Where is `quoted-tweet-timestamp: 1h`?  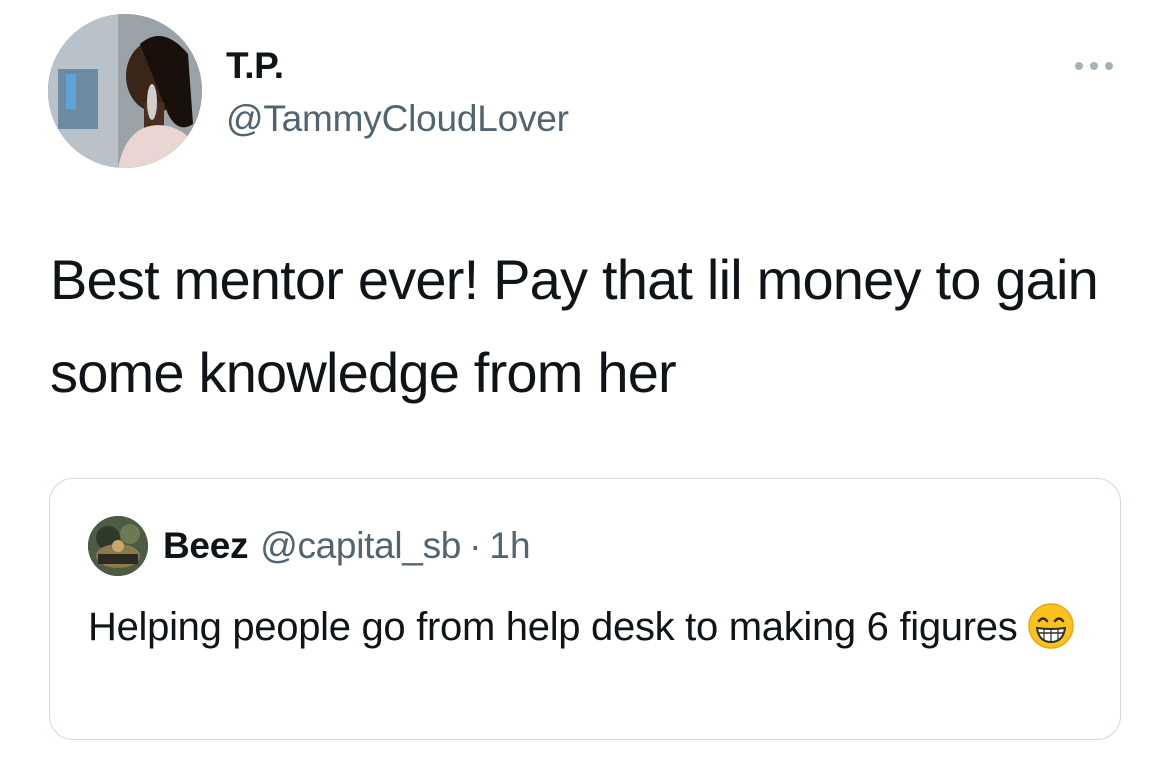
quoted-tweet-timestamp: 1h is located at coordinates (509, 546).